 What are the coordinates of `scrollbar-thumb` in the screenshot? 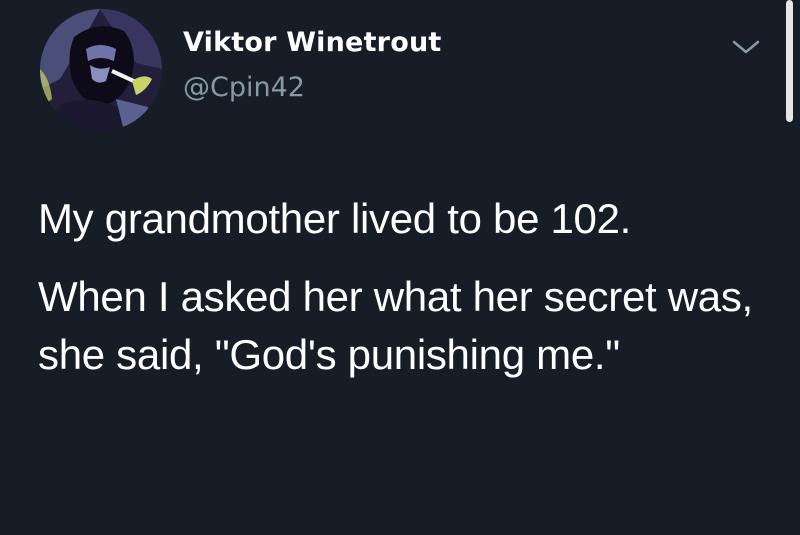 It's located at (789, 61).